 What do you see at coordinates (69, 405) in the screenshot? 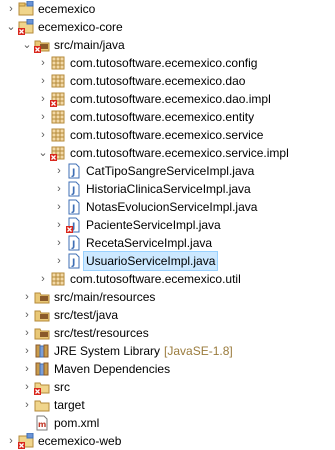
I see `tree-item-label: target` at bounding box center [69, 405].